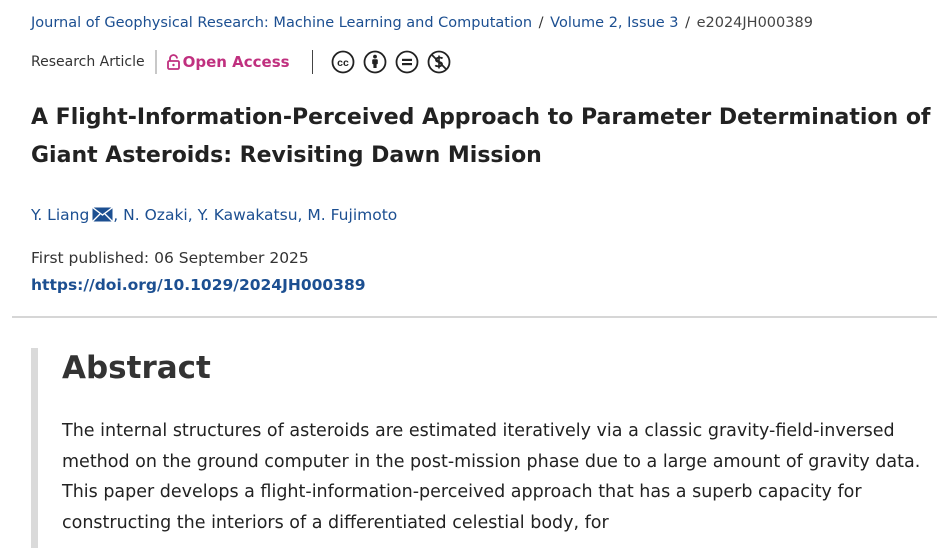 Image resolution: width=943 pixels, height=548 pixels. I want to click on article-type: Research Article, so click(88, 62).